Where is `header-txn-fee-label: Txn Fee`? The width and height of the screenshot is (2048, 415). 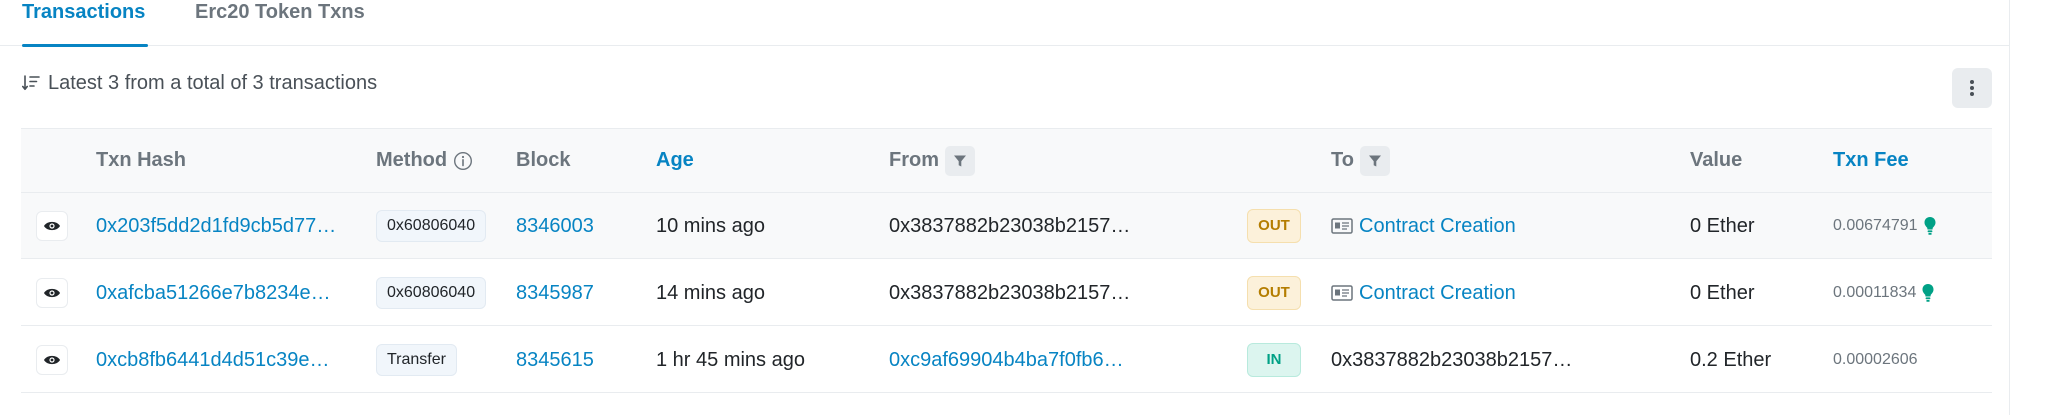 header-txn-fee-label: Txn Fee is located at coordinates (1871, 160).